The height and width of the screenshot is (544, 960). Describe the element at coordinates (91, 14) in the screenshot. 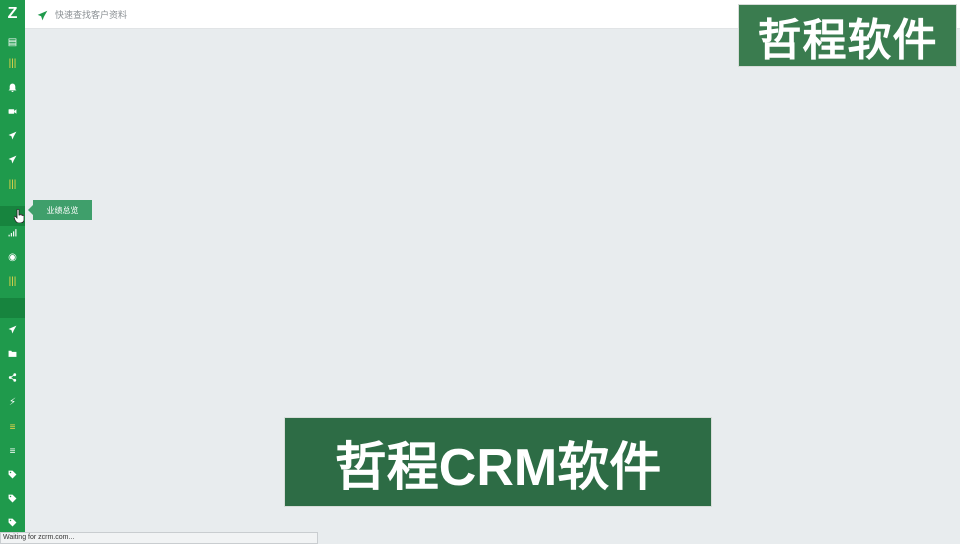

I see `quick-search-input: 快速查找客户资料` at that location.